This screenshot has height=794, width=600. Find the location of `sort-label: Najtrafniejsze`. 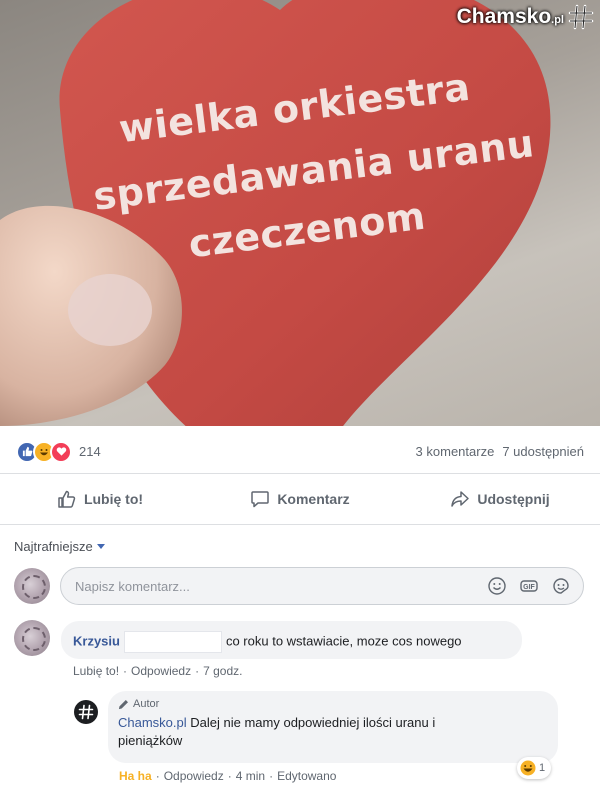

sort-label: Najtrafniejsze is located at coordinates (53, 546).